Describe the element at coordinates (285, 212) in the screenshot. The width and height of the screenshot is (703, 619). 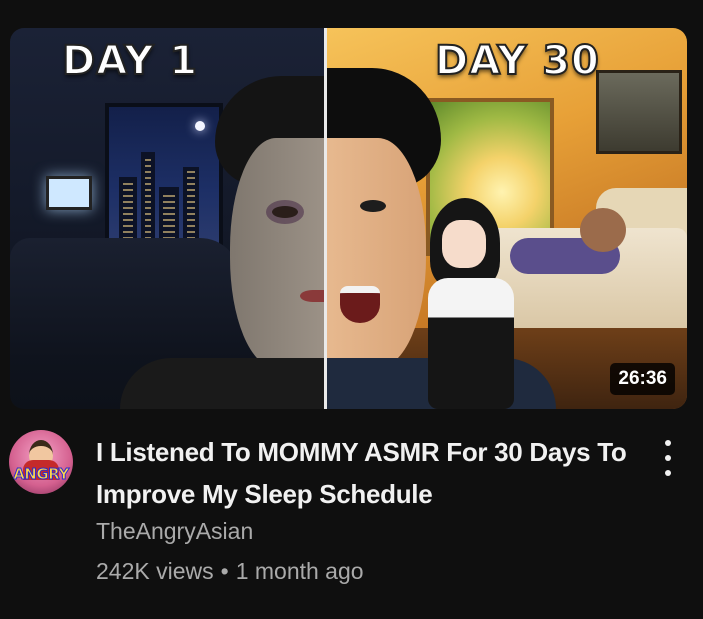
I see `bruised-eye` at that location.